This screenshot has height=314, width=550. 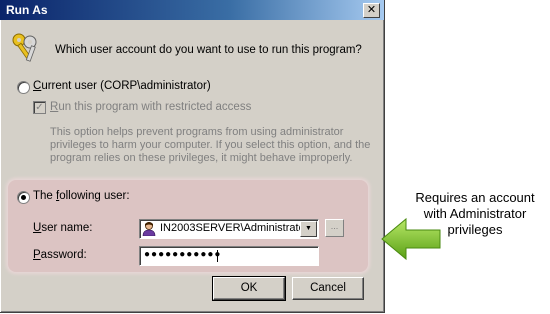 I want to click on dialog-title: Run As, so click(x=27, y=10).